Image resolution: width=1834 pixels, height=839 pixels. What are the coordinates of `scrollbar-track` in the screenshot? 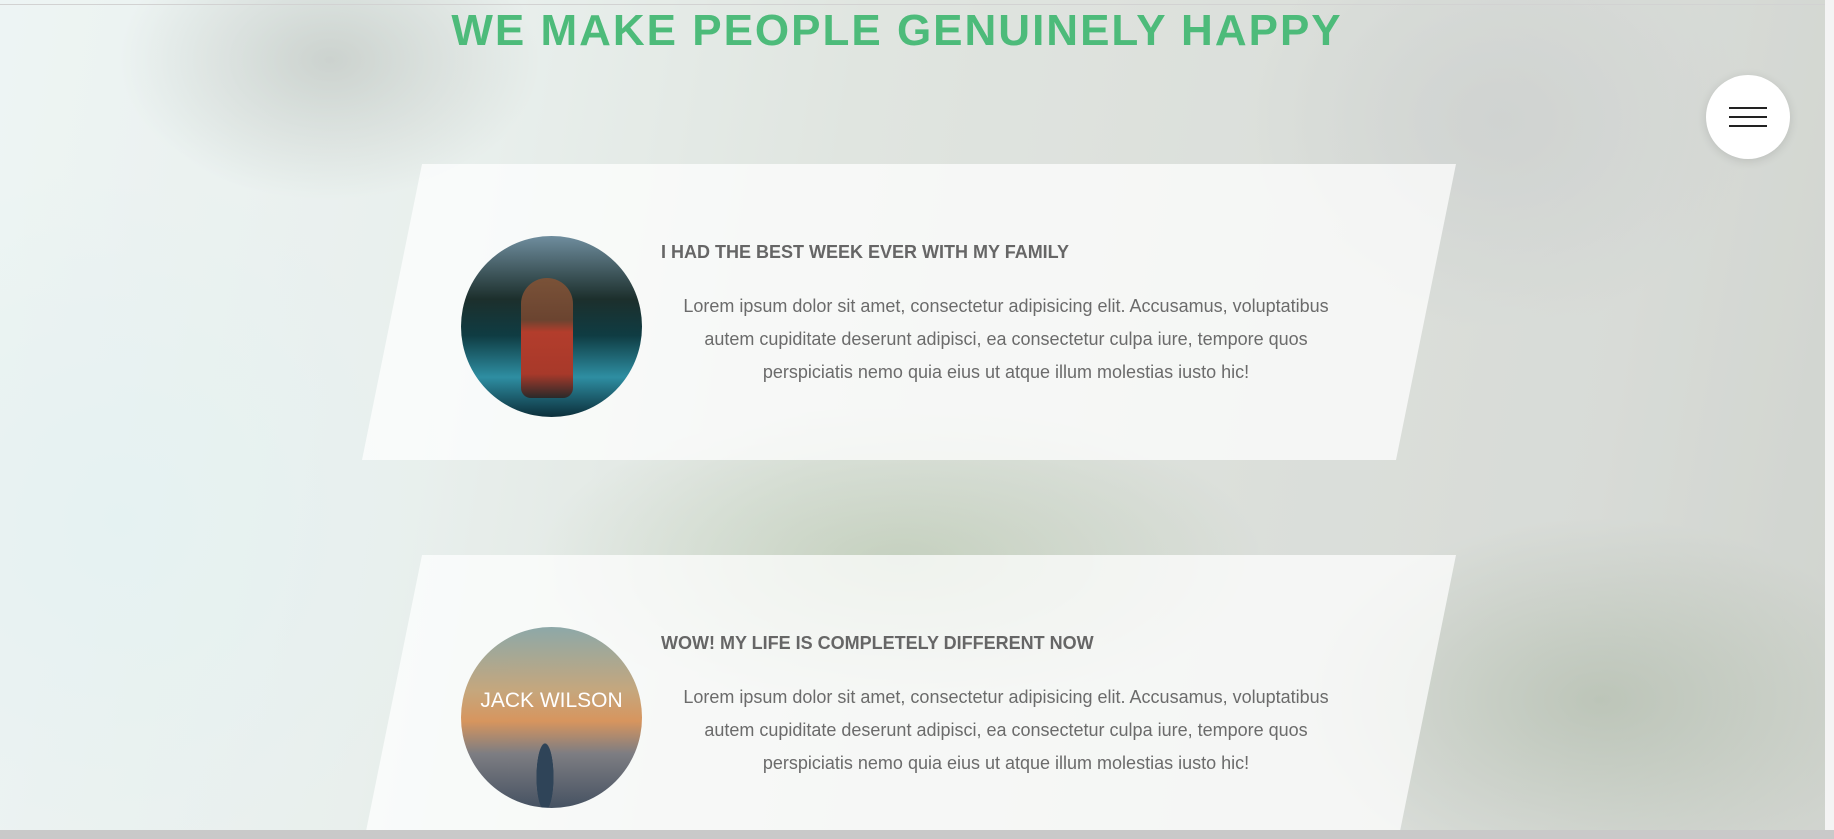 It's located at (1829, 419).